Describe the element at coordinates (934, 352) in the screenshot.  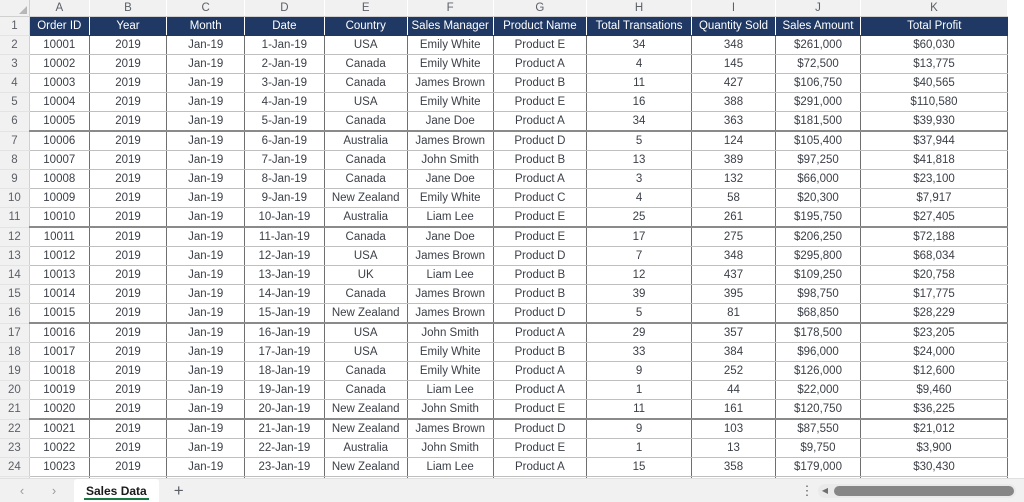
I see `cell-K18: $24,000` at that location.